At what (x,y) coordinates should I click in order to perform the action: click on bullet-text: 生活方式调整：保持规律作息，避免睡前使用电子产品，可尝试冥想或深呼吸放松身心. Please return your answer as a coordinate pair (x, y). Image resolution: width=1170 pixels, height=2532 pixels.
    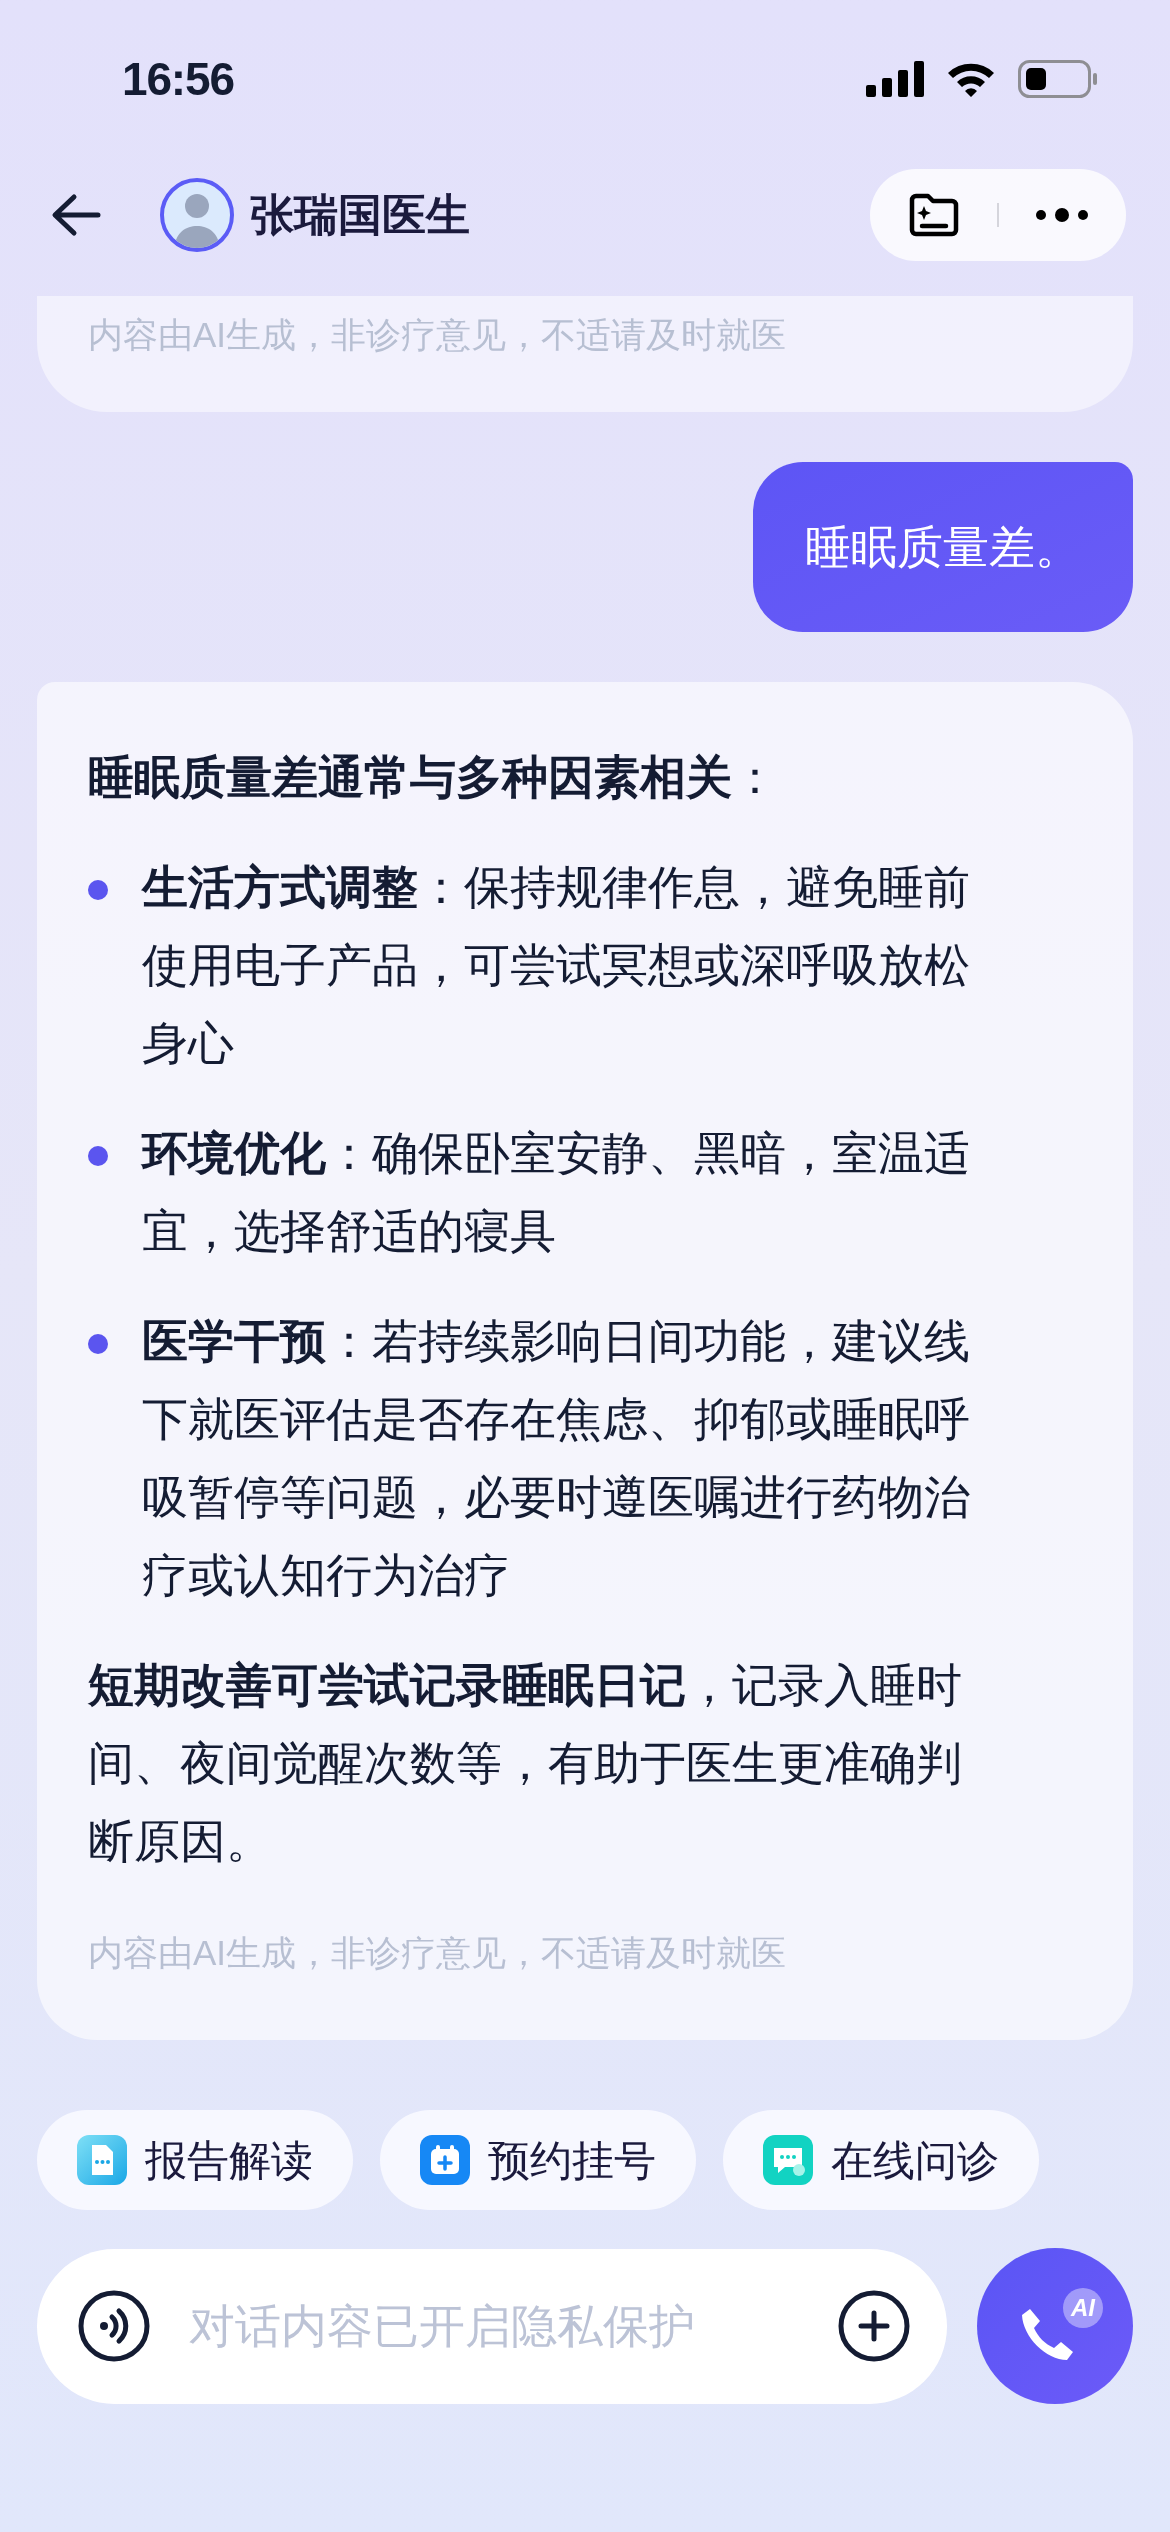
    Looking at the image, I should click on (556, 965).